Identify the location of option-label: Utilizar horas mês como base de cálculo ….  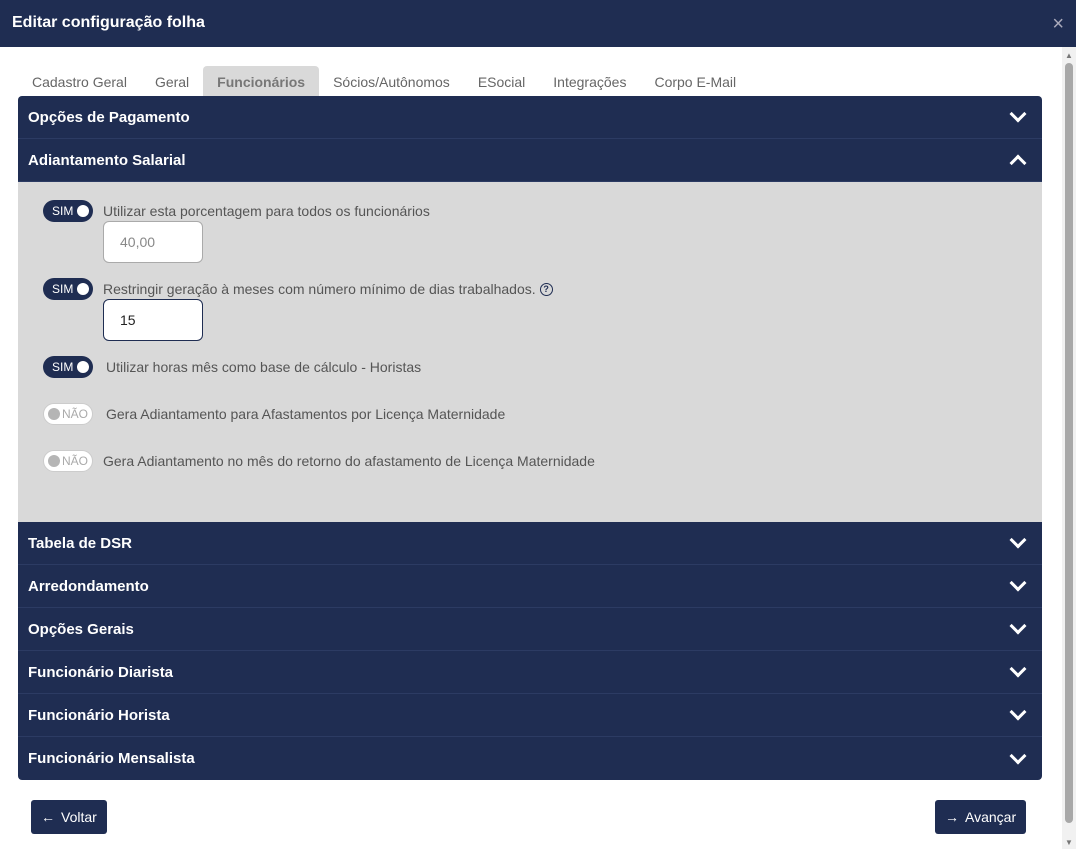
(264, 367).